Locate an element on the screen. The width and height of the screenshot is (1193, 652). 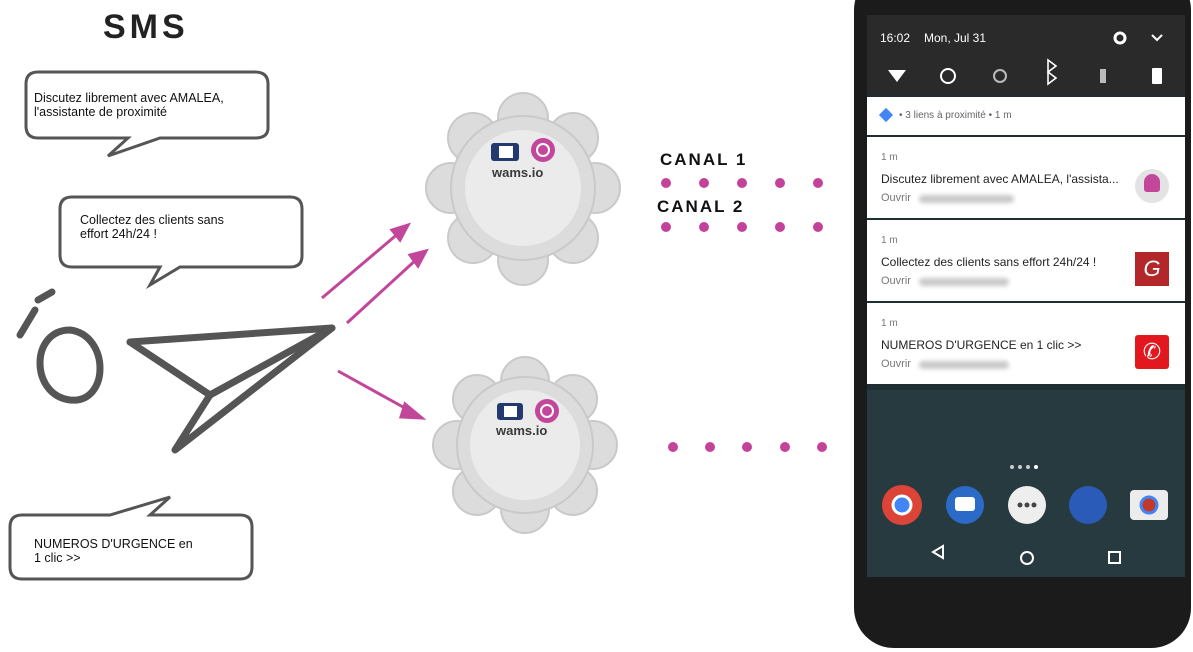
canal-1-label: CANAL 1 is located at coordinates (704, 159).